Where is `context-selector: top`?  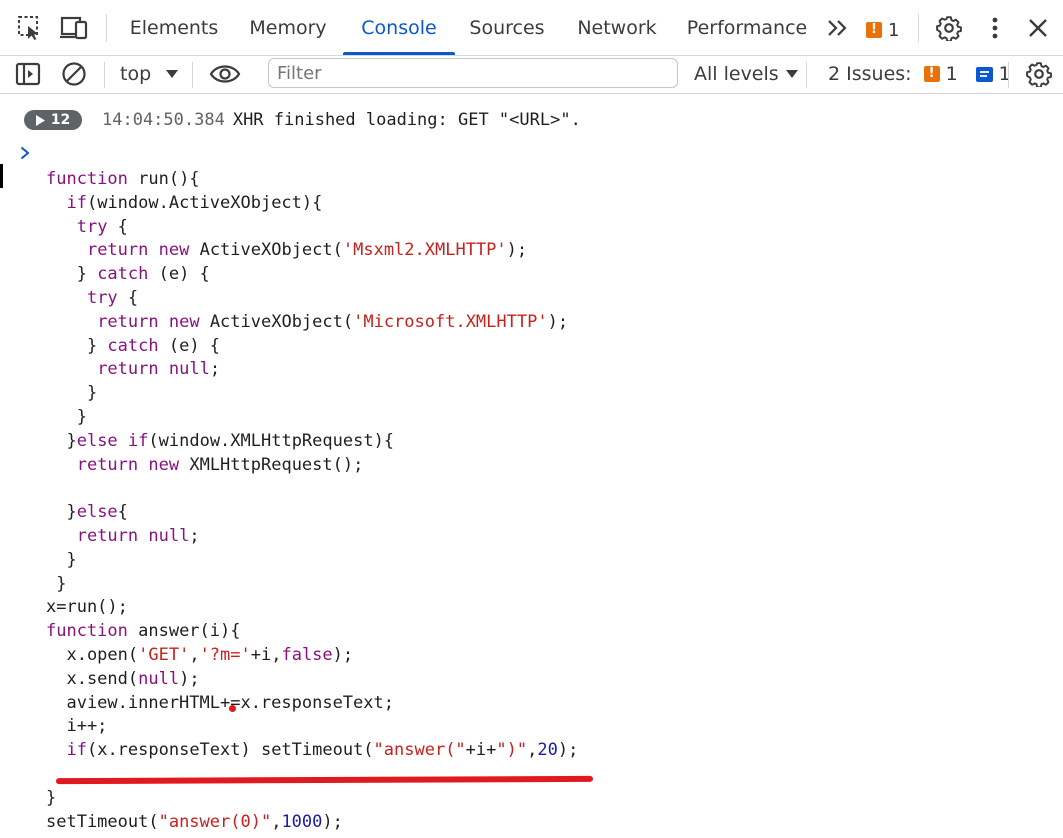
context-selector: top is located at coordinates (149, 74).